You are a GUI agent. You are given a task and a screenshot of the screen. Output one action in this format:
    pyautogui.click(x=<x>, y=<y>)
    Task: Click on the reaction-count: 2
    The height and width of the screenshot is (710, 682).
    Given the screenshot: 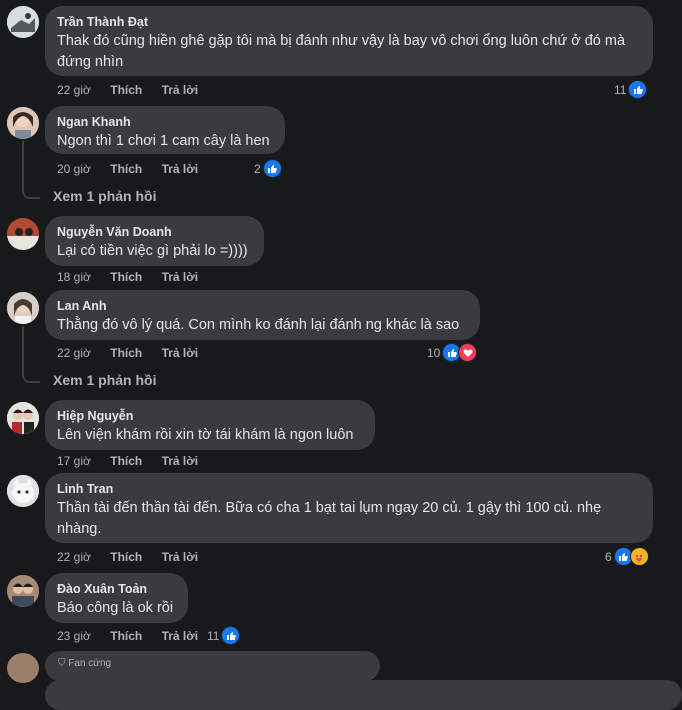 What is the action you would take?
    pyautogui.click(x=268, y=168)
    